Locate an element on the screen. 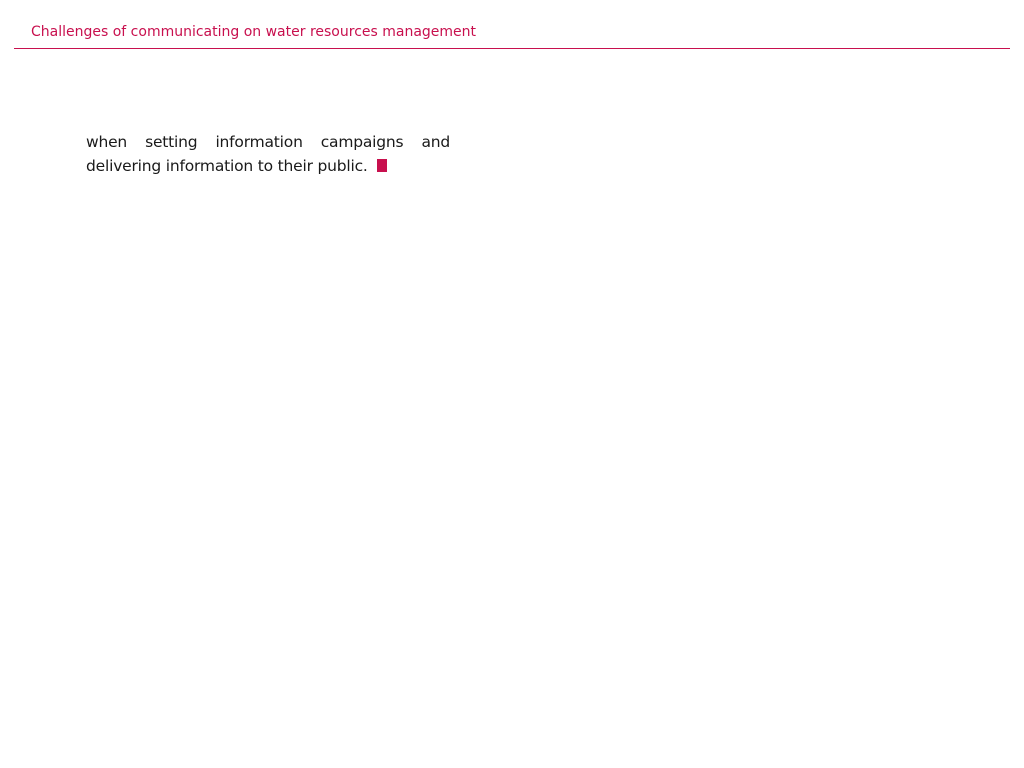  paragraph-line-2-text: delivering information to their public. is located at coordinates (227, 166).